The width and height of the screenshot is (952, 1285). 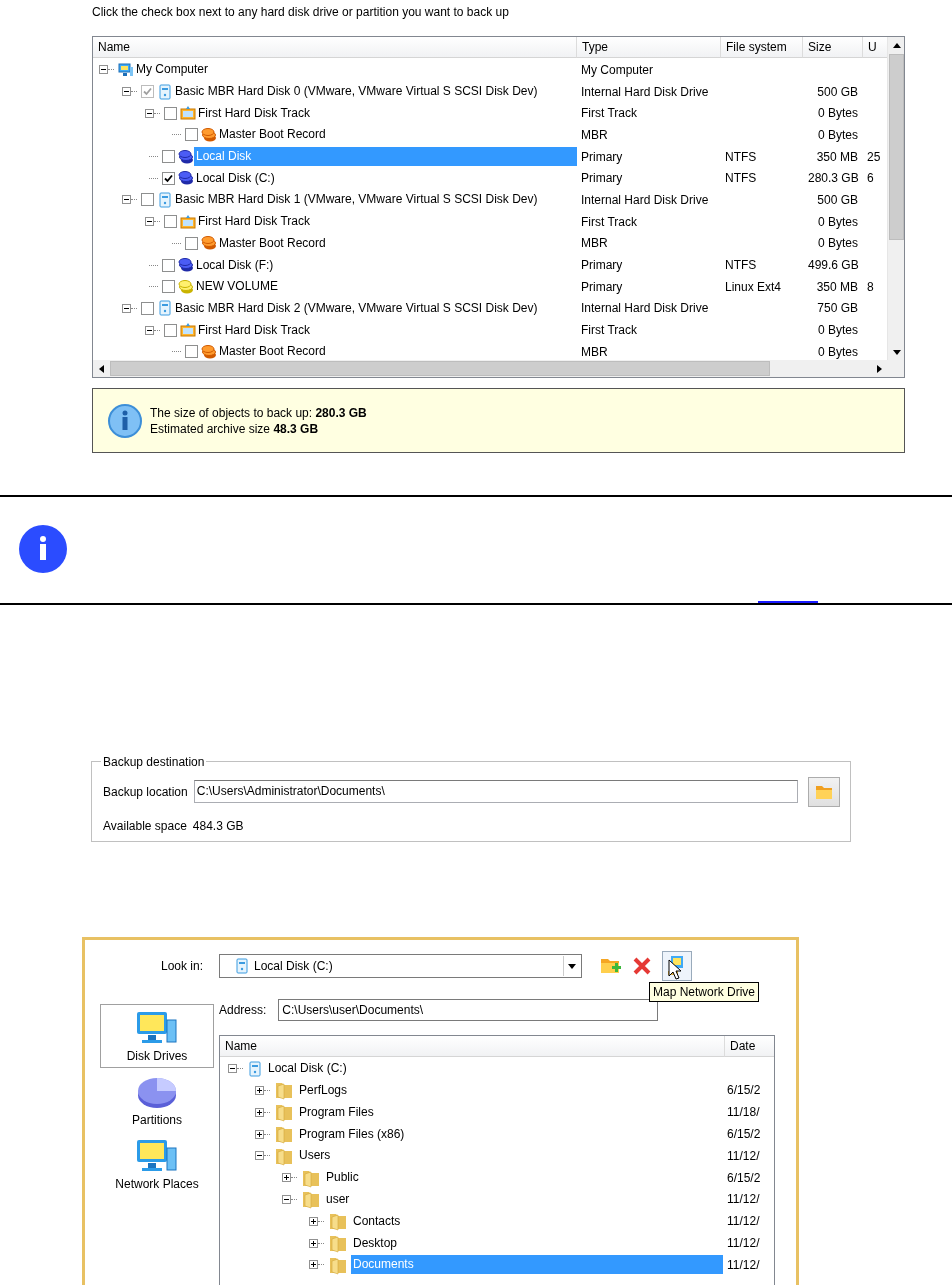 I want to click on dropdown-arrow-icon, so click(x=572, y=966).